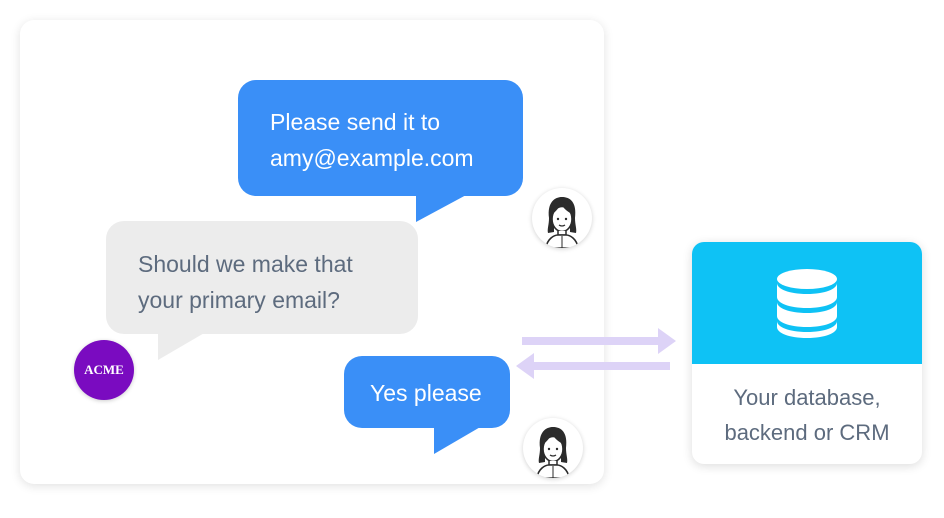 The height and width of the screenshot is (518, 944). I want to click on database-icon, so click(807, 303).